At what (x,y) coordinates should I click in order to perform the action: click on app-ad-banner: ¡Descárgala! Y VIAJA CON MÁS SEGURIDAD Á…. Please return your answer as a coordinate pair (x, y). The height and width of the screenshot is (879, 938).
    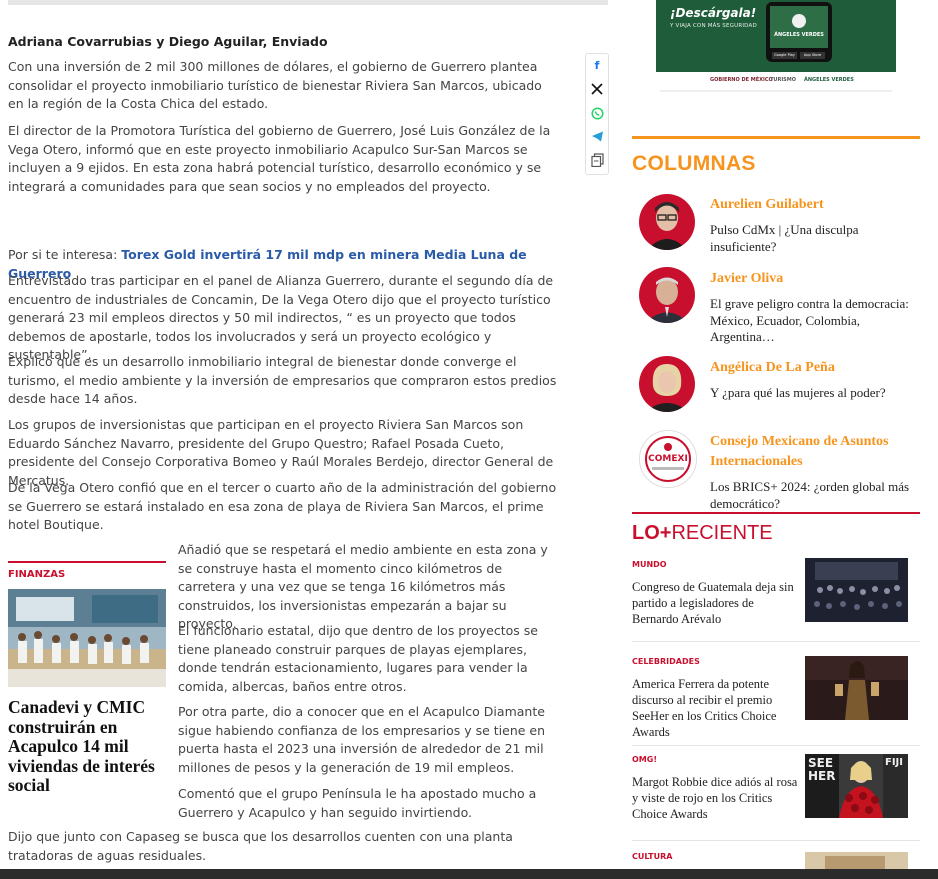
    Looking at the image, I should click on (776, 48).